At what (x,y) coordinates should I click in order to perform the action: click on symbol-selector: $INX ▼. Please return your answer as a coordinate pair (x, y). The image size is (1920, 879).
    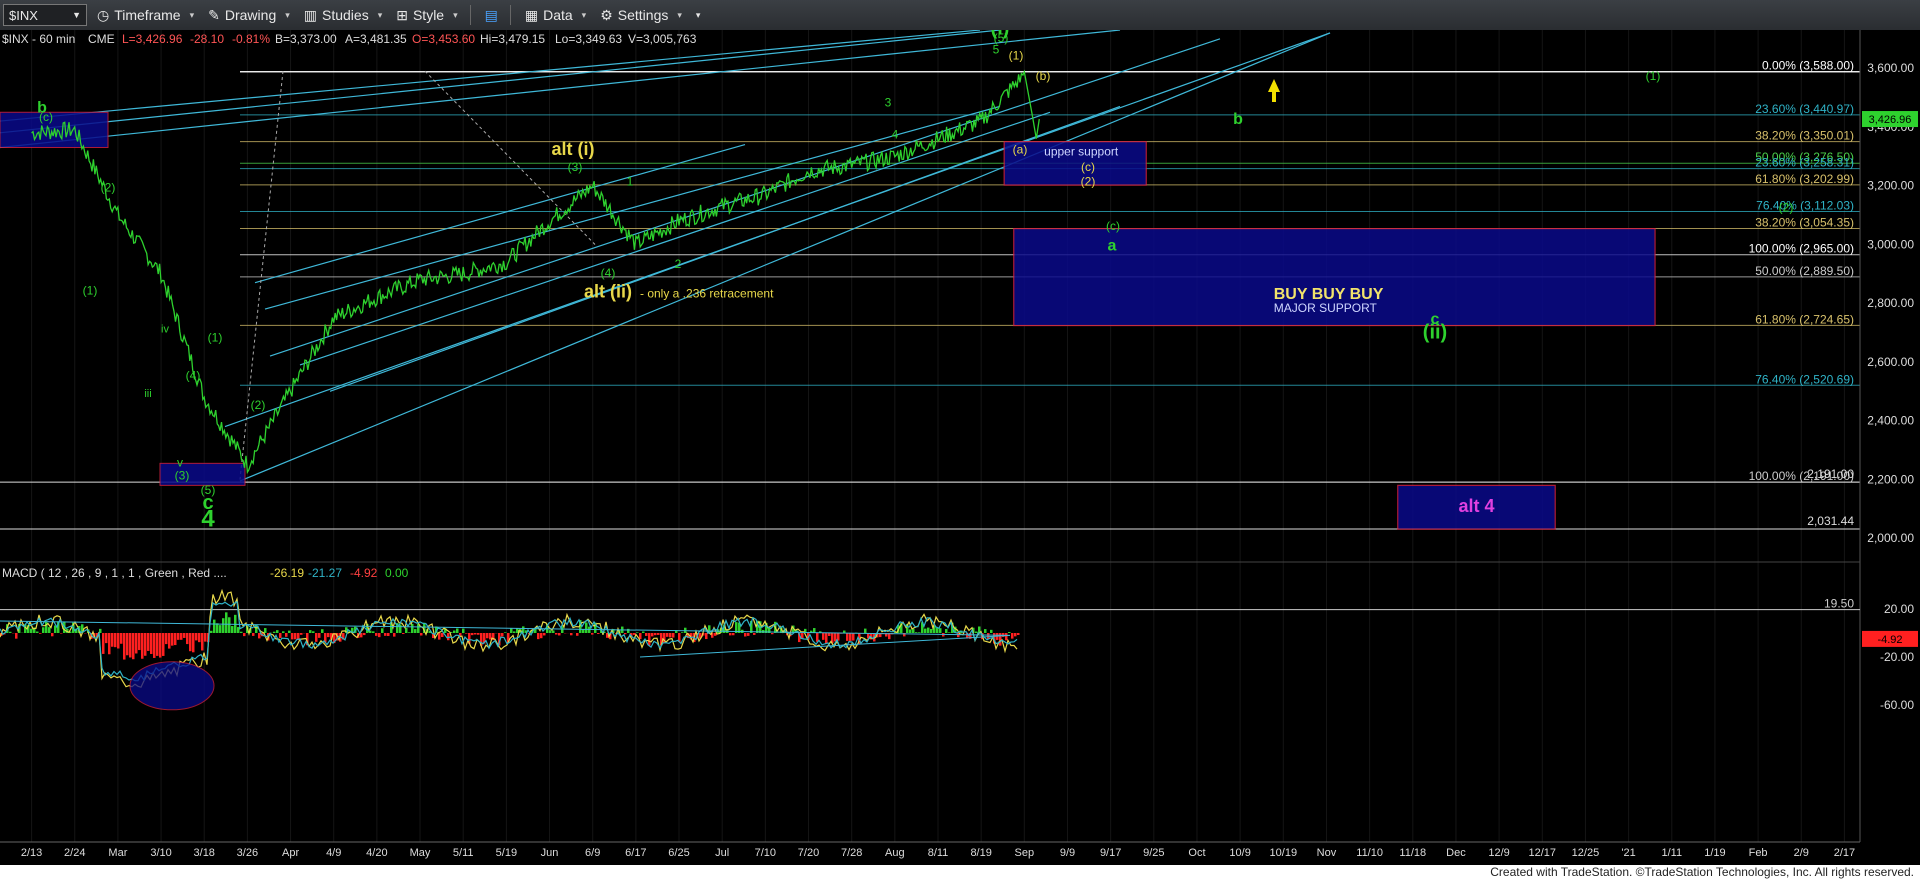
    Looking at the image, I should click on (45, 15).